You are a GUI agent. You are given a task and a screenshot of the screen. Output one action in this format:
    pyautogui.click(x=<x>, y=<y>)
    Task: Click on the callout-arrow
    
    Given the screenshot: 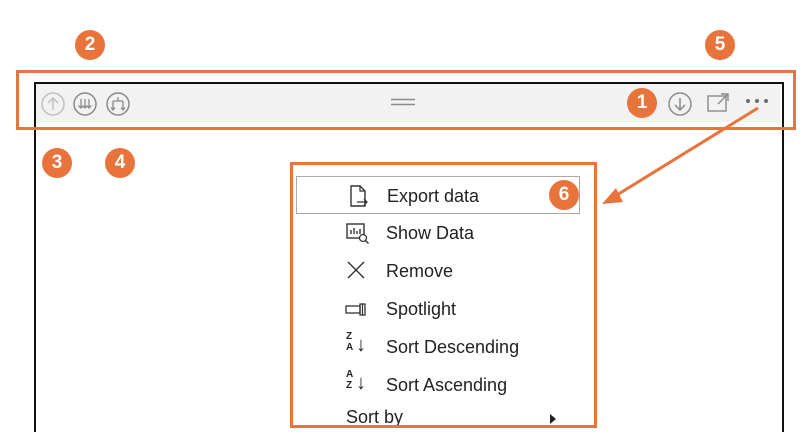 What is the action you would take?
    pyautogui.click(x=680, y=155)
    